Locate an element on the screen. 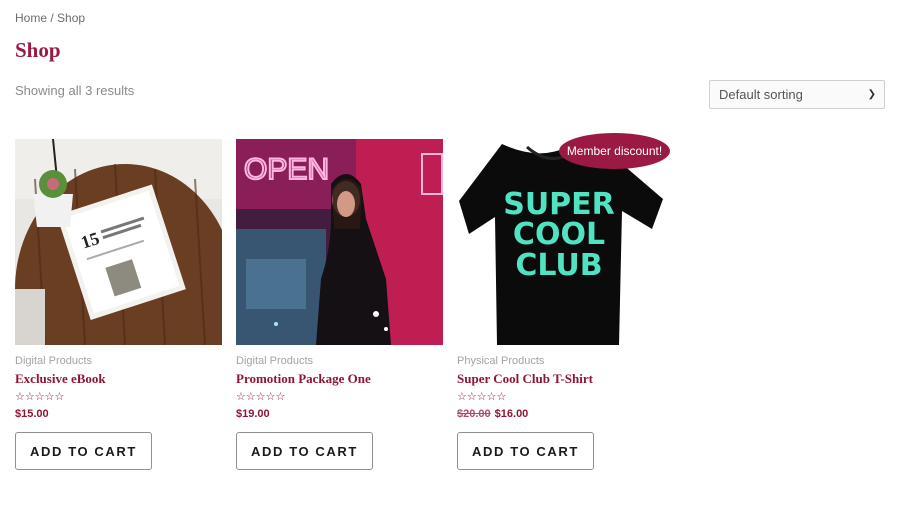 Image resolution: width=900 pixels, height=510 pixels. sorting-selected-value: Default sorting is located at coordinates (761, 94).